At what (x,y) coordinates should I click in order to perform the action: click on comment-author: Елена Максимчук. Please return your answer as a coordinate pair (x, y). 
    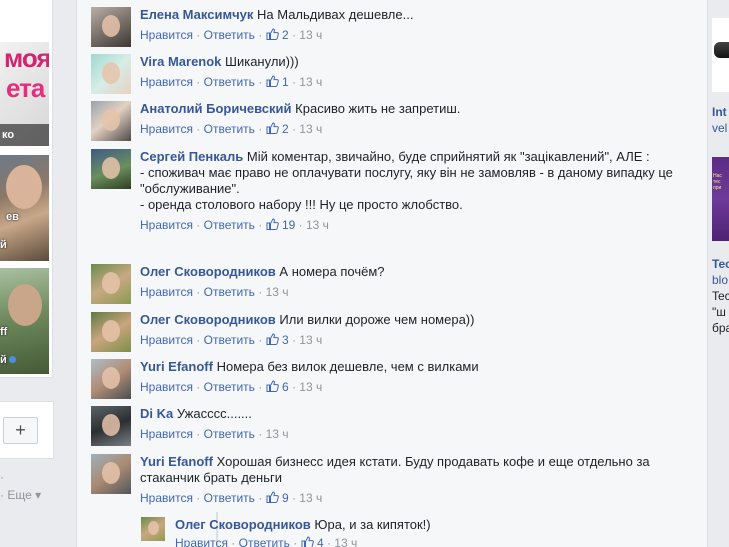
    Looking at the image, I should click on (196, 14).